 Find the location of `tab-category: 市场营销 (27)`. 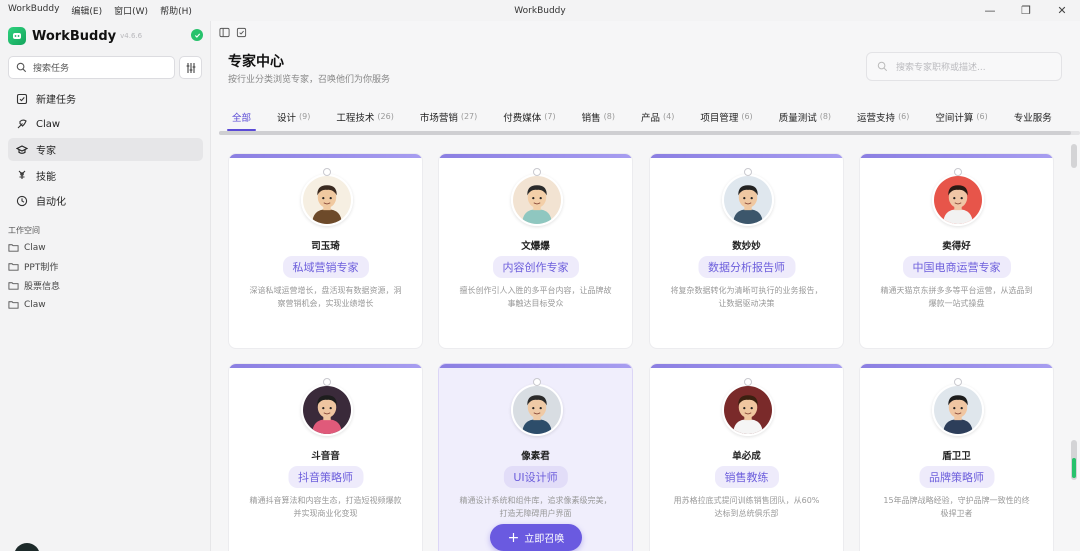

tab-category: 市场营销 (27) is located at coordinates (448, 116).